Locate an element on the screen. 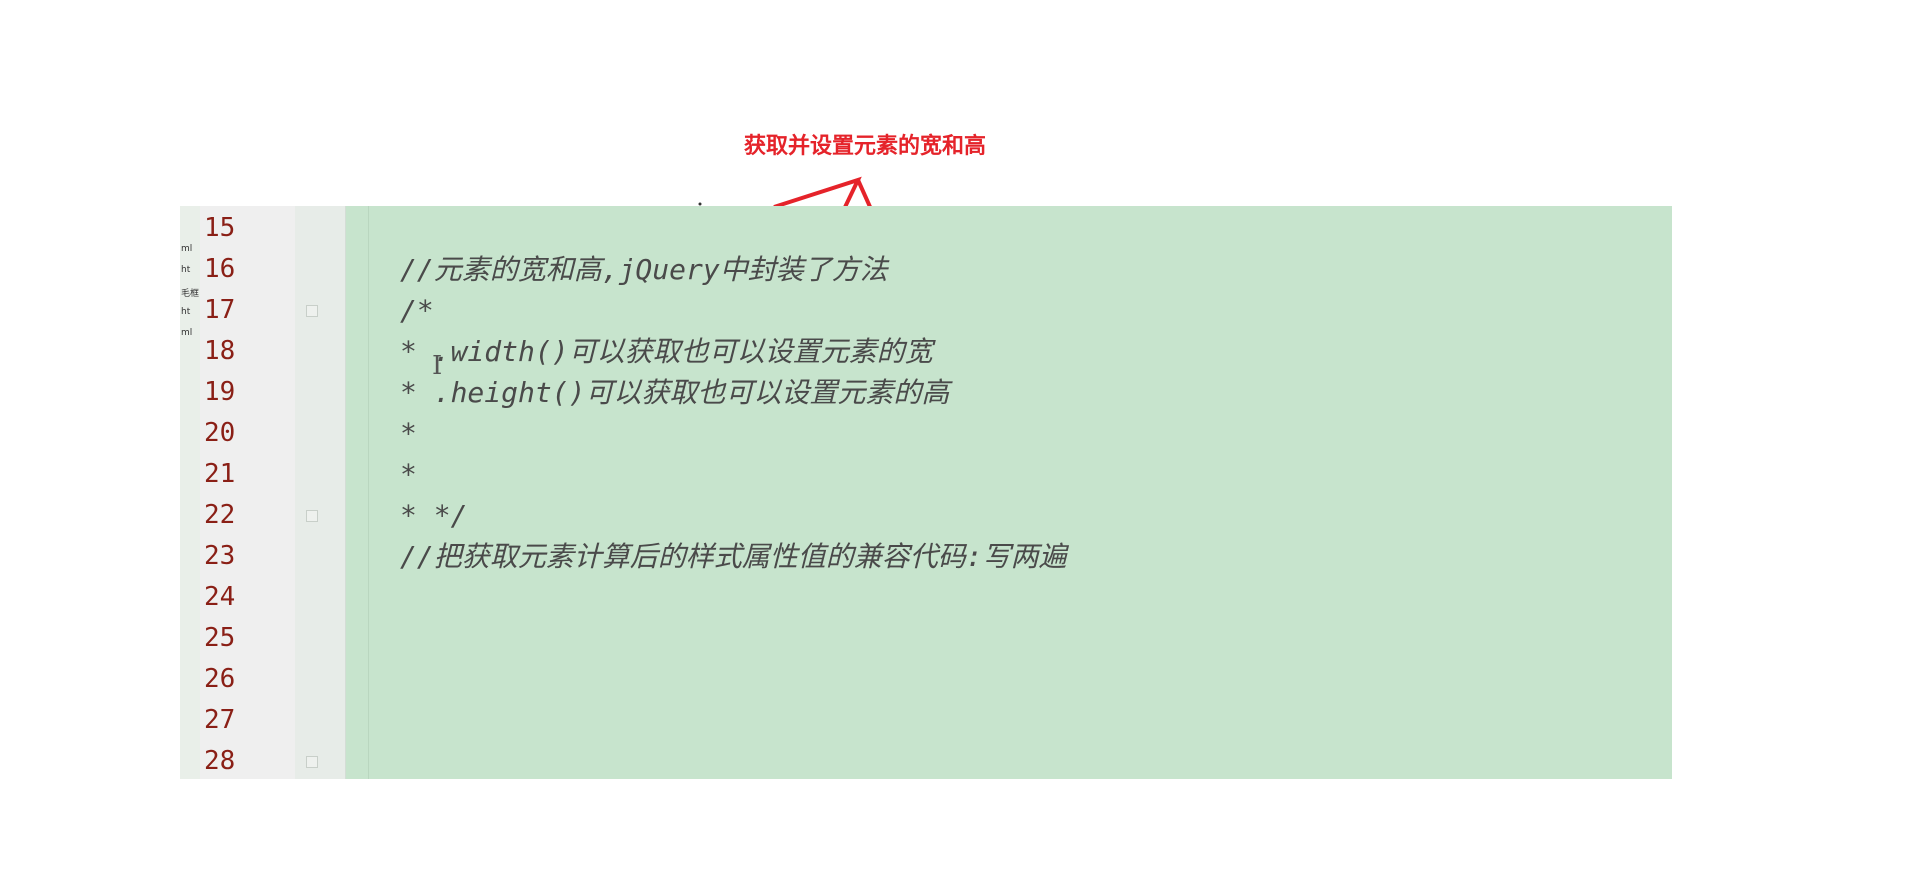  file-tree-strip: ml ht 毛框 ht ml is located at coordinates (190, 492).